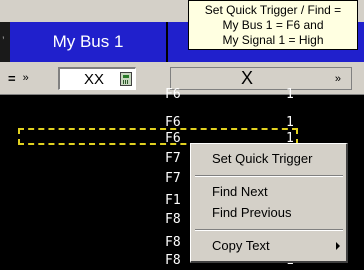  What do you see at coordinates (173, 200) in the screenshot?
I see `bus-cell: F1` at bounding box center [173, 200].